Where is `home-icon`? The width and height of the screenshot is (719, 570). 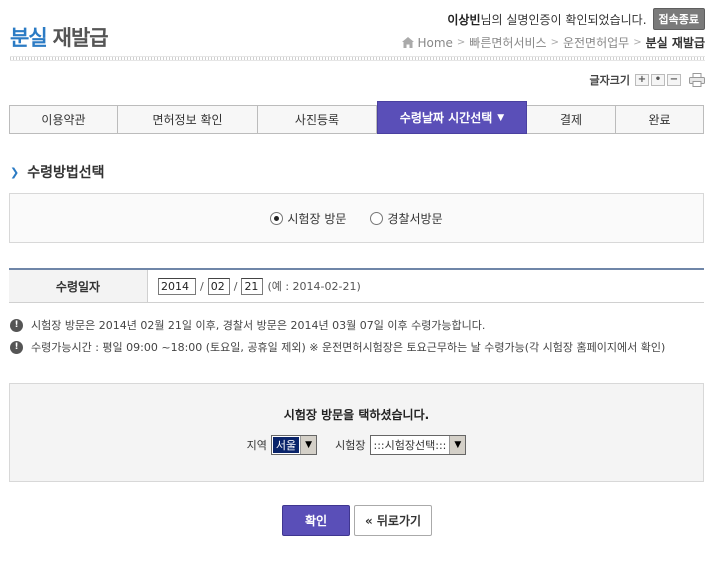
home-icon is located at coordinates (408, 42).